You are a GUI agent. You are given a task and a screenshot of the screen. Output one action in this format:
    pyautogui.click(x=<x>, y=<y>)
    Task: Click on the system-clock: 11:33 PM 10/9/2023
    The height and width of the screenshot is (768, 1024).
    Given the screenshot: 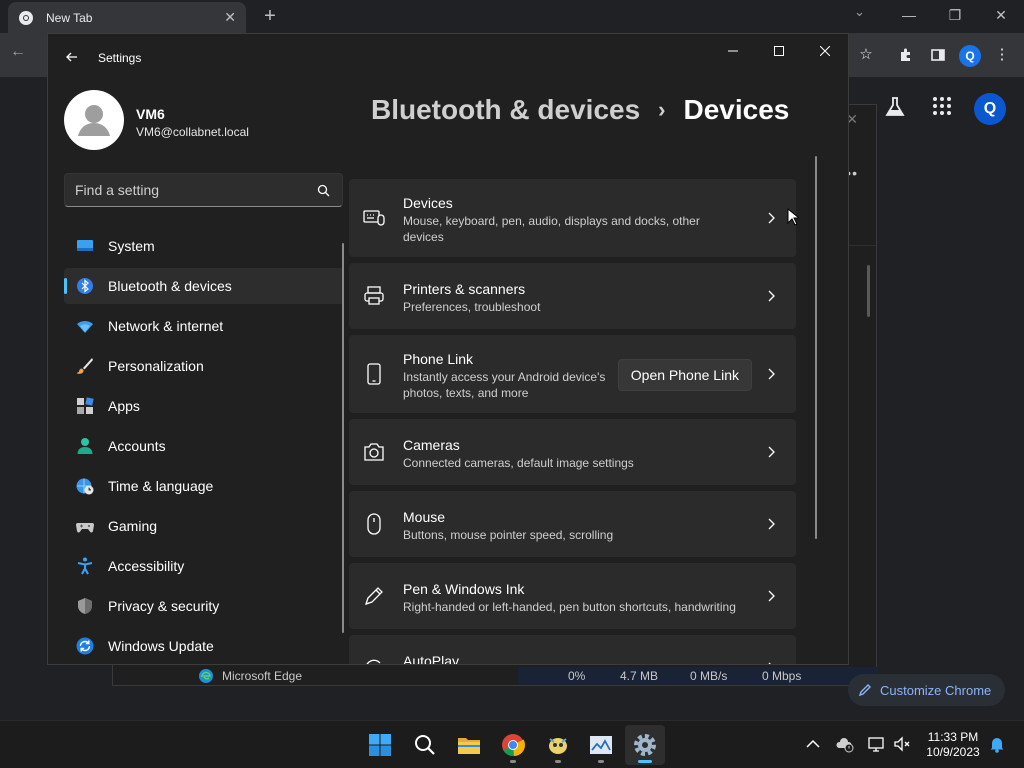 What is the action you would take?
    pyautogui.click(x=953, y=745)
    